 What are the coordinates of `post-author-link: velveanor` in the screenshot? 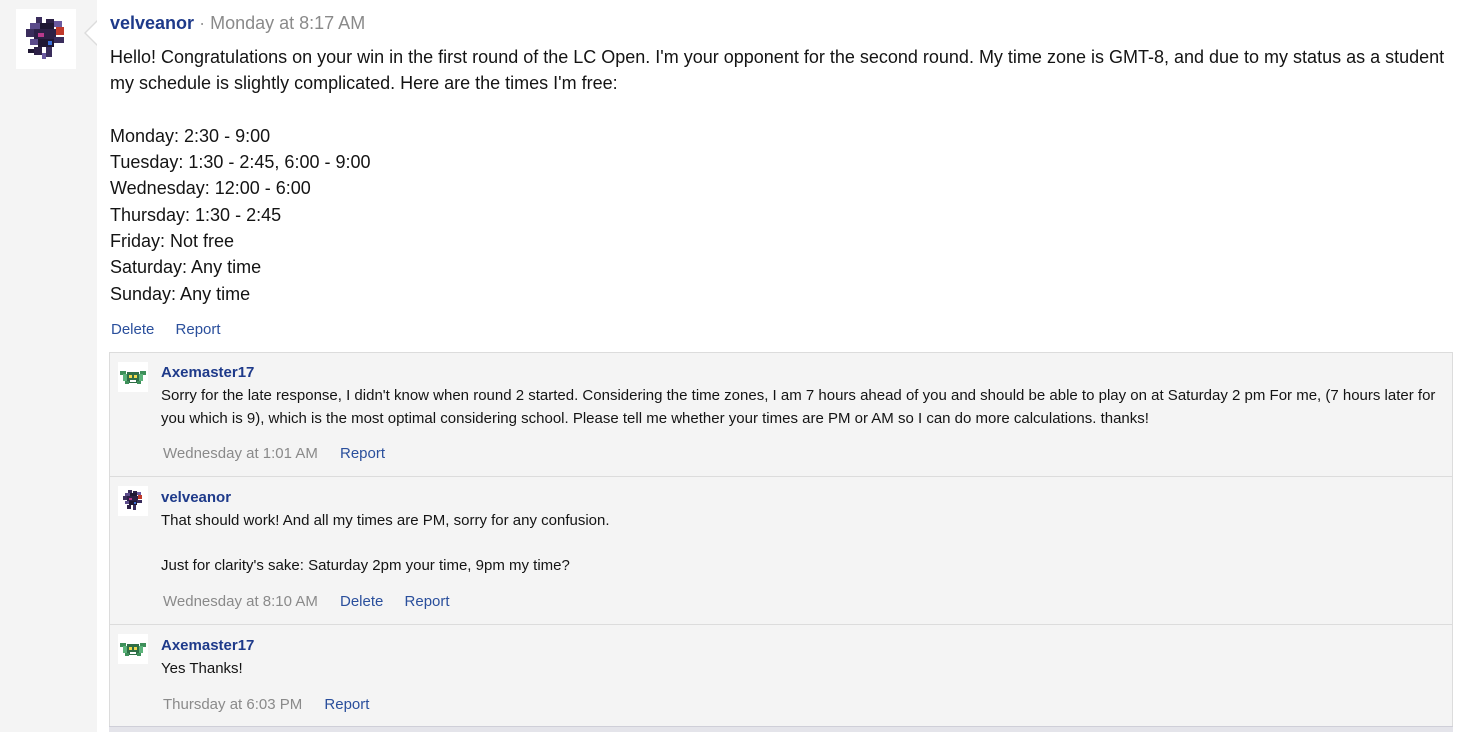 It's located at (152, 23).